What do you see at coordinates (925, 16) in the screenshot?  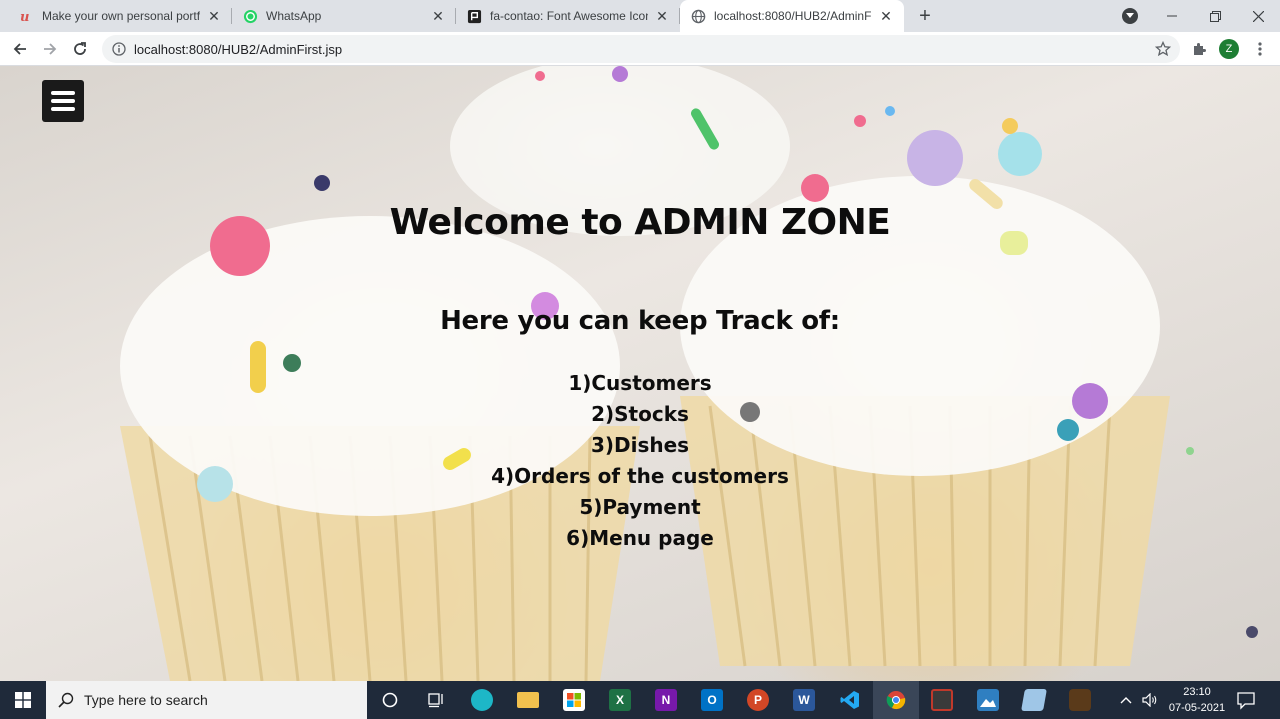 I see `new-tab-button: +` at bounding box center [925, 16].